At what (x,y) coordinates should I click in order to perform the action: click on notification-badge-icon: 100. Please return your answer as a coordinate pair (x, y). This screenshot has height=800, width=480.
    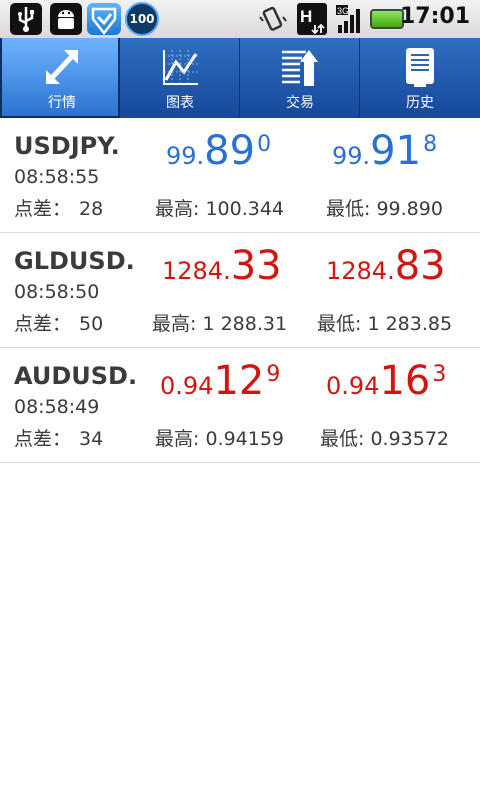
    Looking at the image, I should click on (142, 19).